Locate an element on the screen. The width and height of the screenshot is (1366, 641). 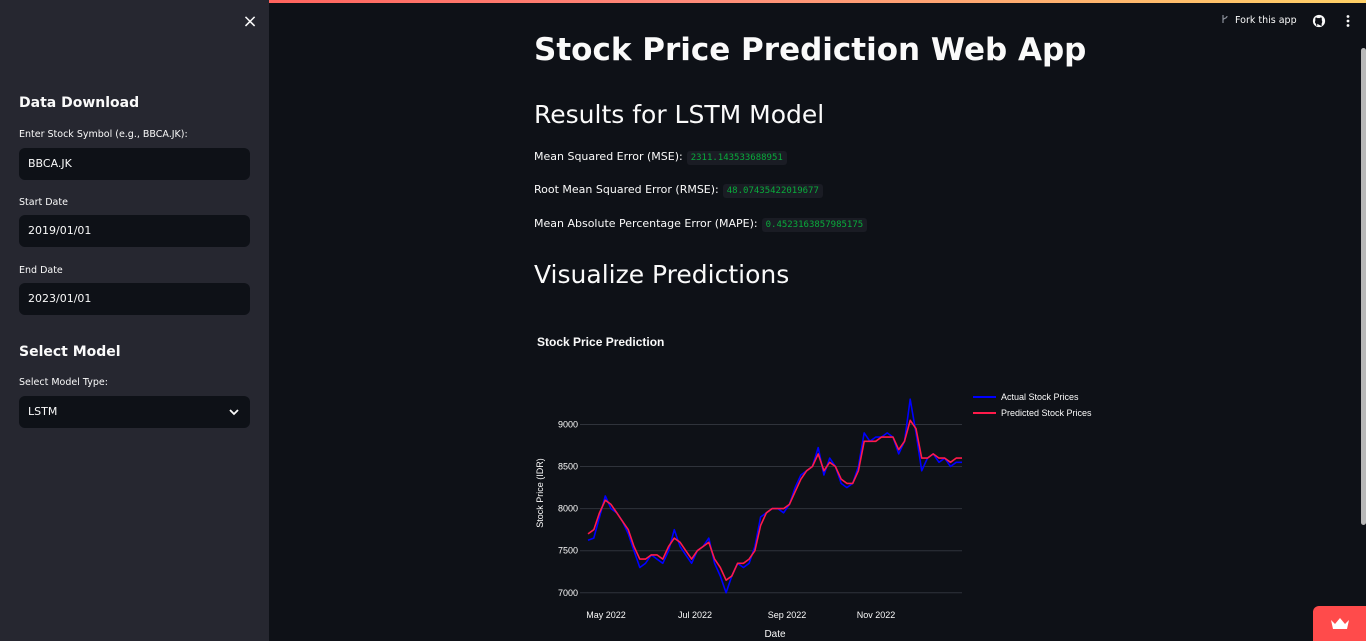
series-line-actual is located at coordinates (774, 496).